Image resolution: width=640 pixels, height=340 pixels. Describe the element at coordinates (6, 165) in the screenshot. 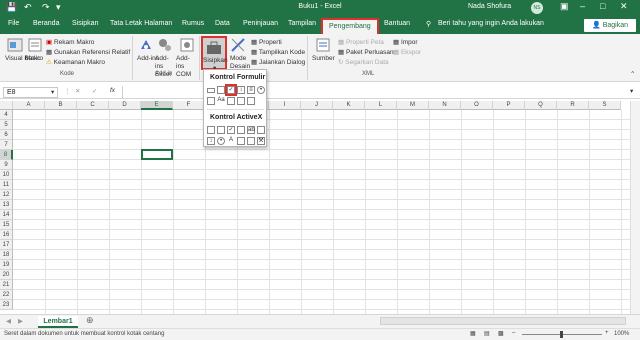

I see `row-header: 9` at that location.